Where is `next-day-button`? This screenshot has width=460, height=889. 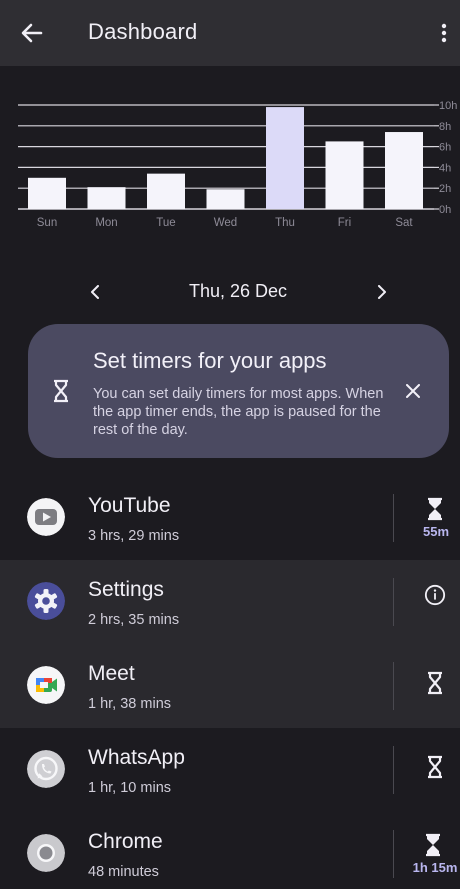
next-day-button is located at coordinates (382, 292).